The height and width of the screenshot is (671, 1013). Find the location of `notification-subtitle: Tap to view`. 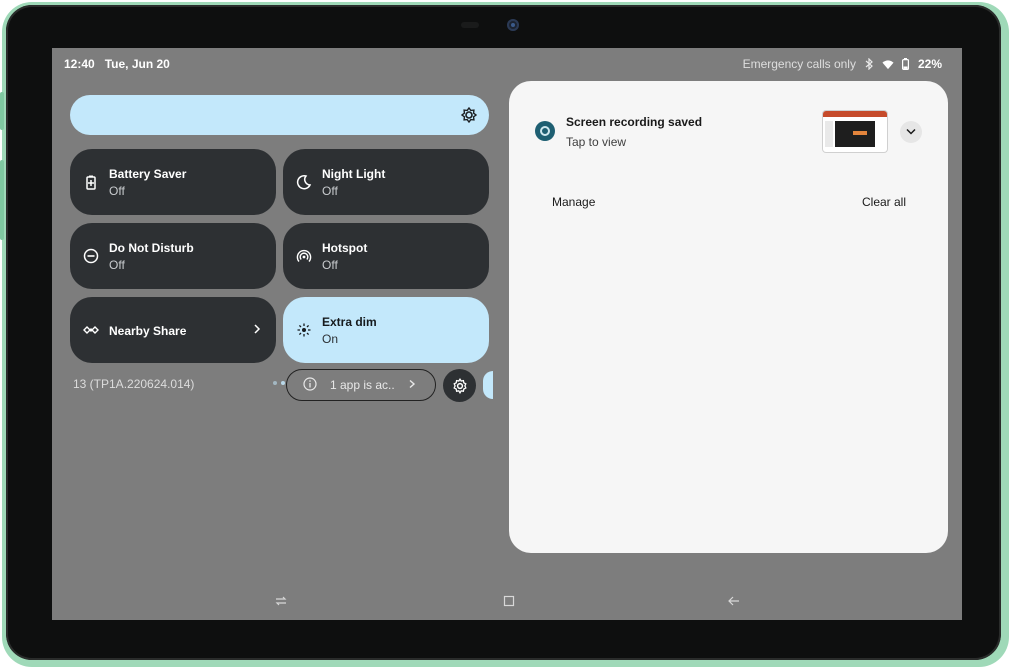

notification-subtitle: Tap to view is located at coordinates (596, 142).